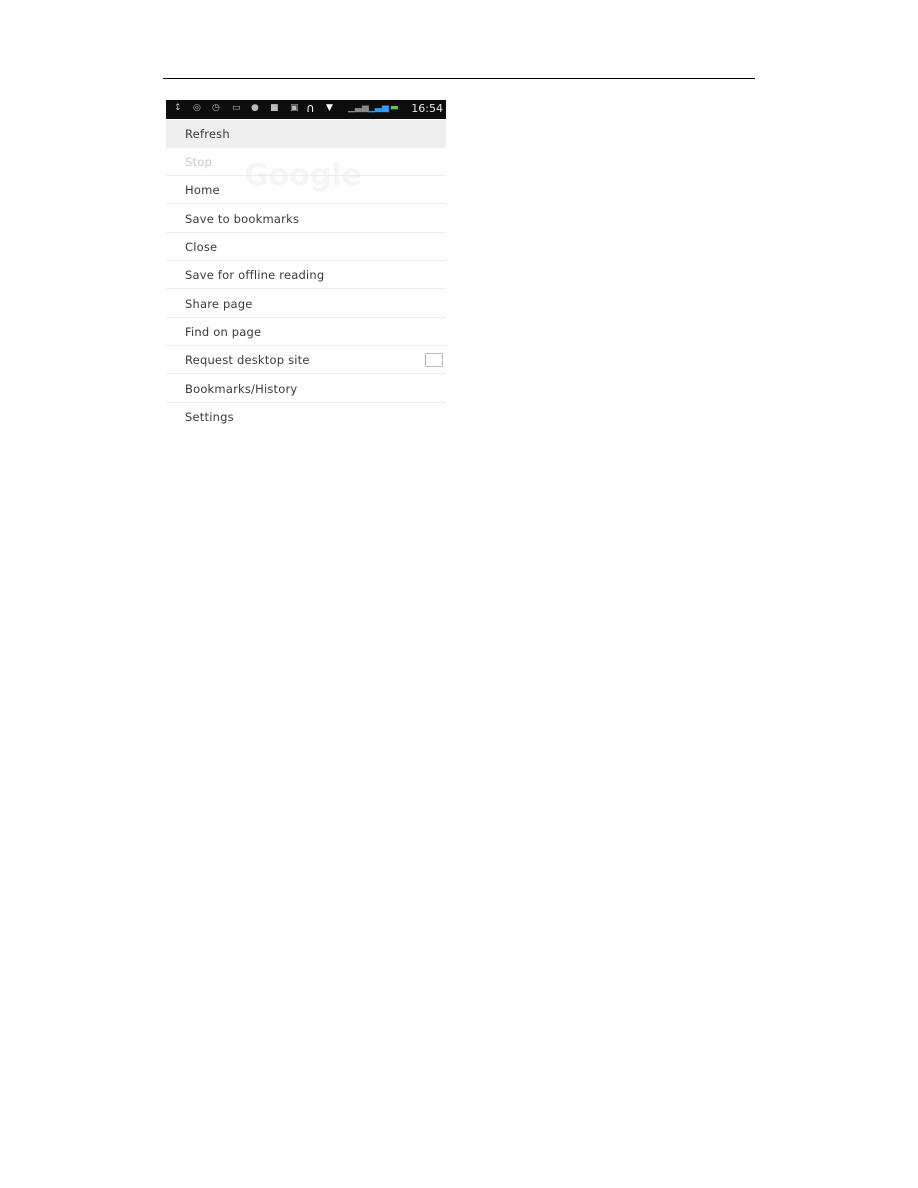 The height and width of the screenshot is (1188, 918). What do you see at coordinates (255, 108) in the screenshot?
I see `record-icon: ●` at bounding box center [255, 108].